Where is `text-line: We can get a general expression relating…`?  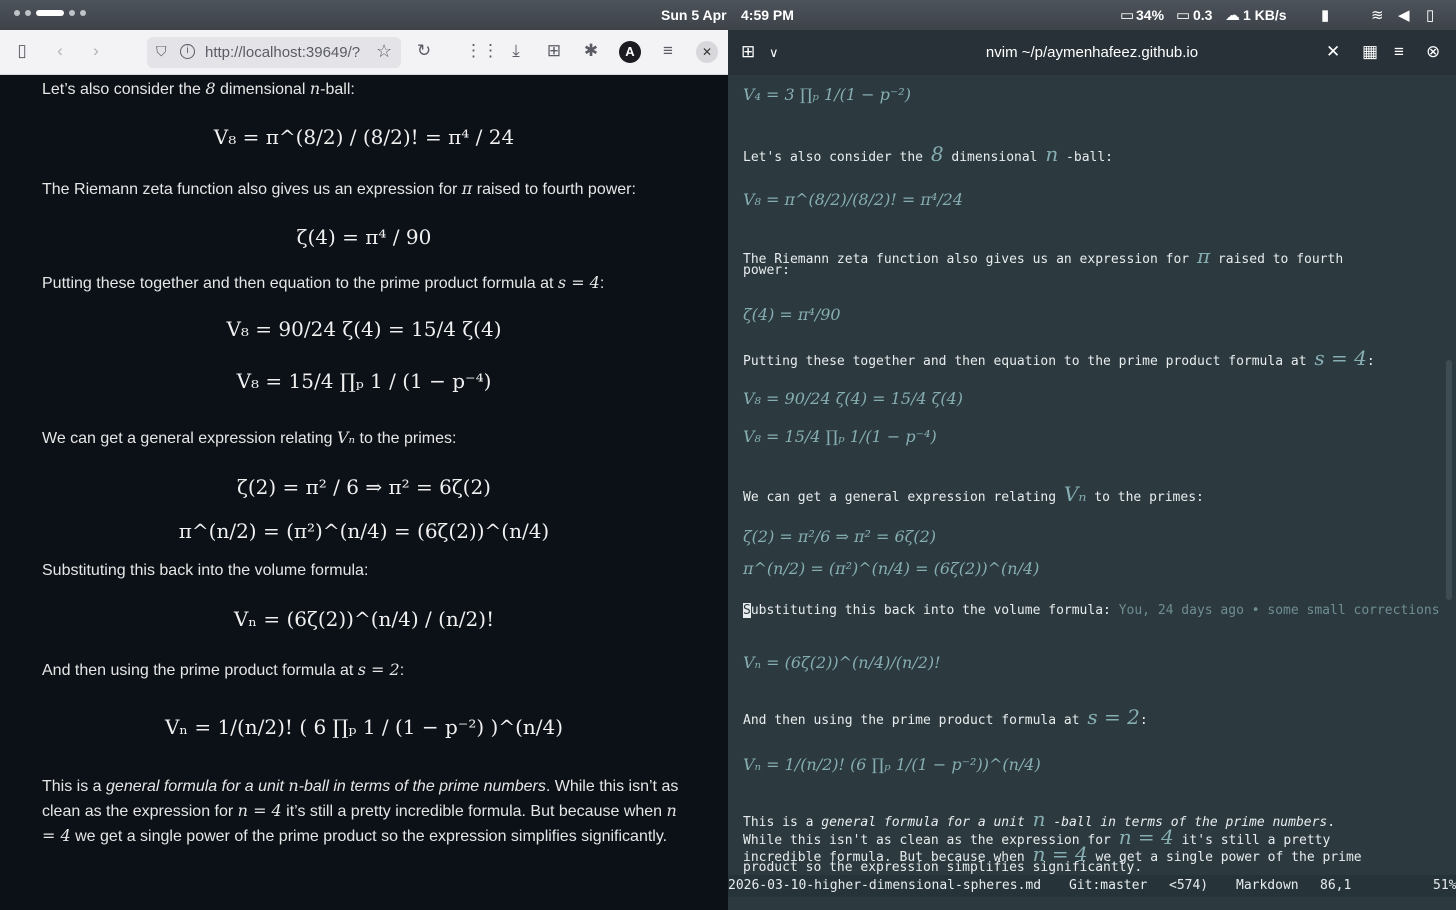
text-line: We can get a general expression relating… is located at coordinates (973, 494).